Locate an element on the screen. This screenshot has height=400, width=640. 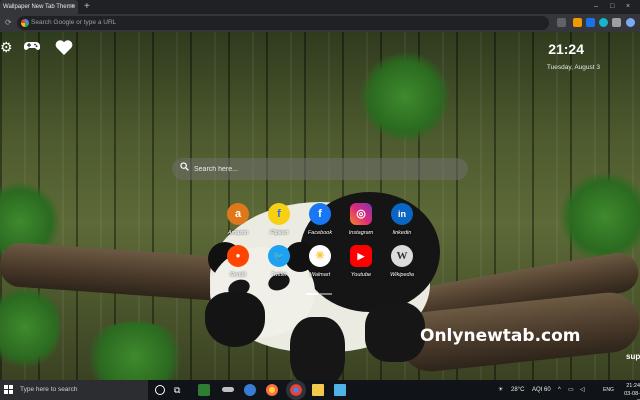
shortcut-label: Twitter is located at coordinates (279, 275).